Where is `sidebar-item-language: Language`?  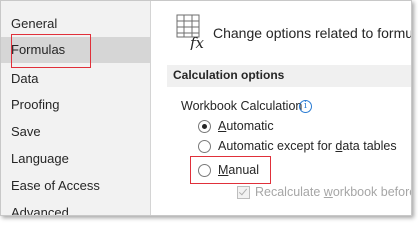
sidebar-item-language: Language is located at coordinates (75, 159).